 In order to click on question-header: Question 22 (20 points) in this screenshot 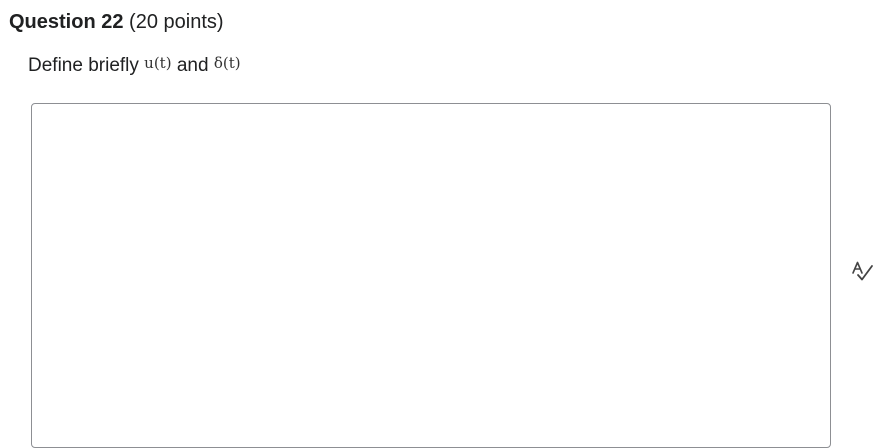, I will do `click(116, 22)`.